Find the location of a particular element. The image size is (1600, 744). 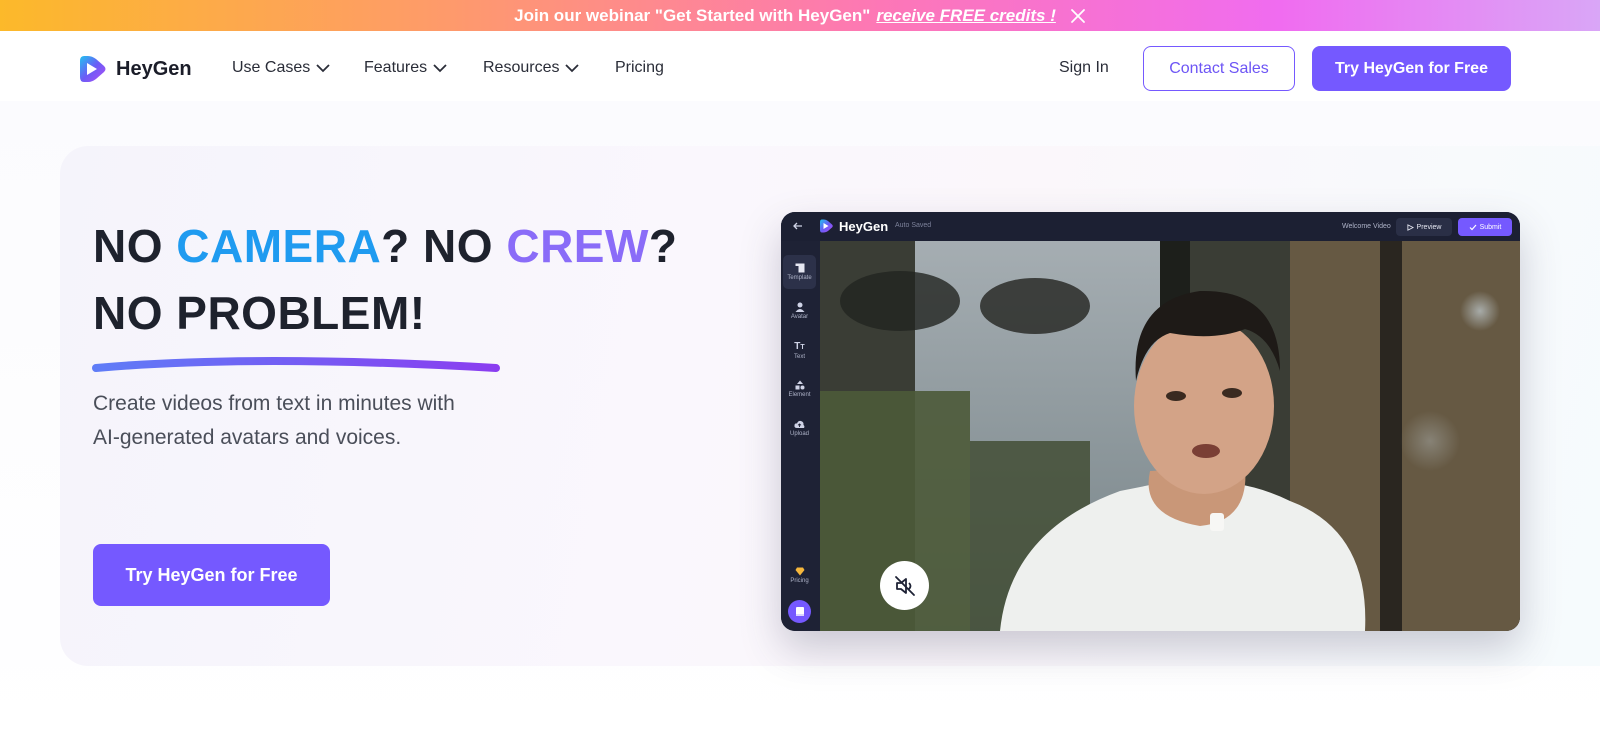

sidebar-item-text: TT Text is located at coordinates (799, 350).